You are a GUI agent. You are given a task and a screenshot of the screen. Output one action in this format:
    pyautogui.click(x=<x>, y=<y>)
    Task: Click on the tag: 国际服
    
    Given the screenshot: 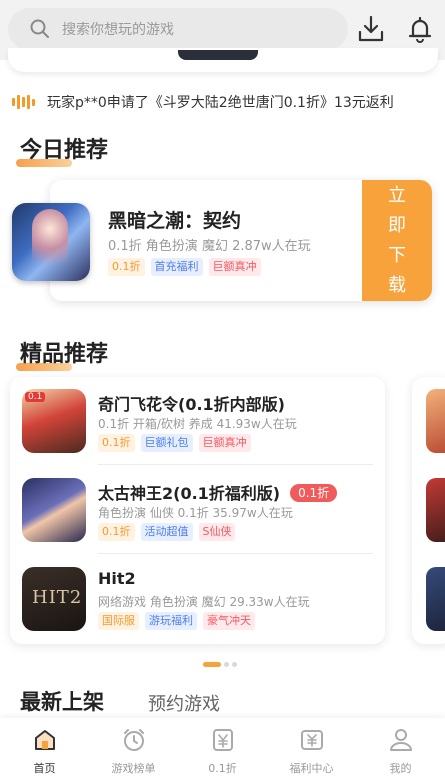 What is the action you would take?
    pyautogui.click(x=118, y=621)
    